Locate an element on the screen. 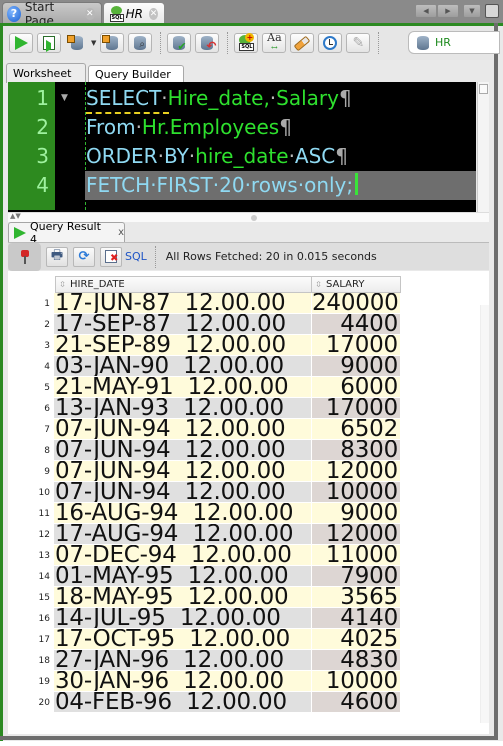 The image size is (503, 746). row-number: 4 is located at coordinates (31, 366).